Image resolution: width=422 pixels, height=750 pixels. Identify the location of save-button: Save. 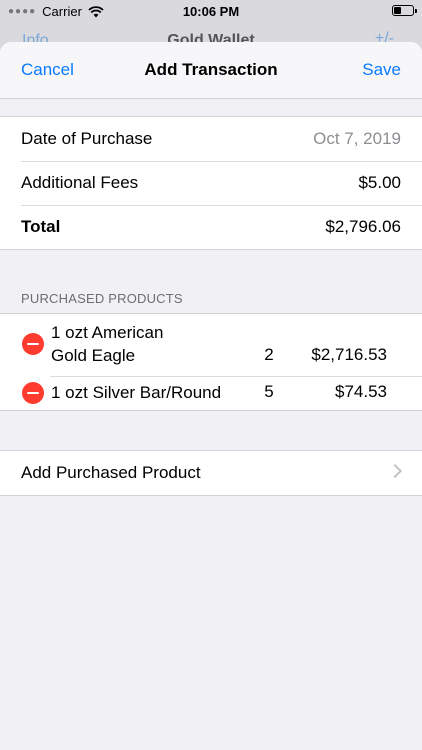
(381, 70).